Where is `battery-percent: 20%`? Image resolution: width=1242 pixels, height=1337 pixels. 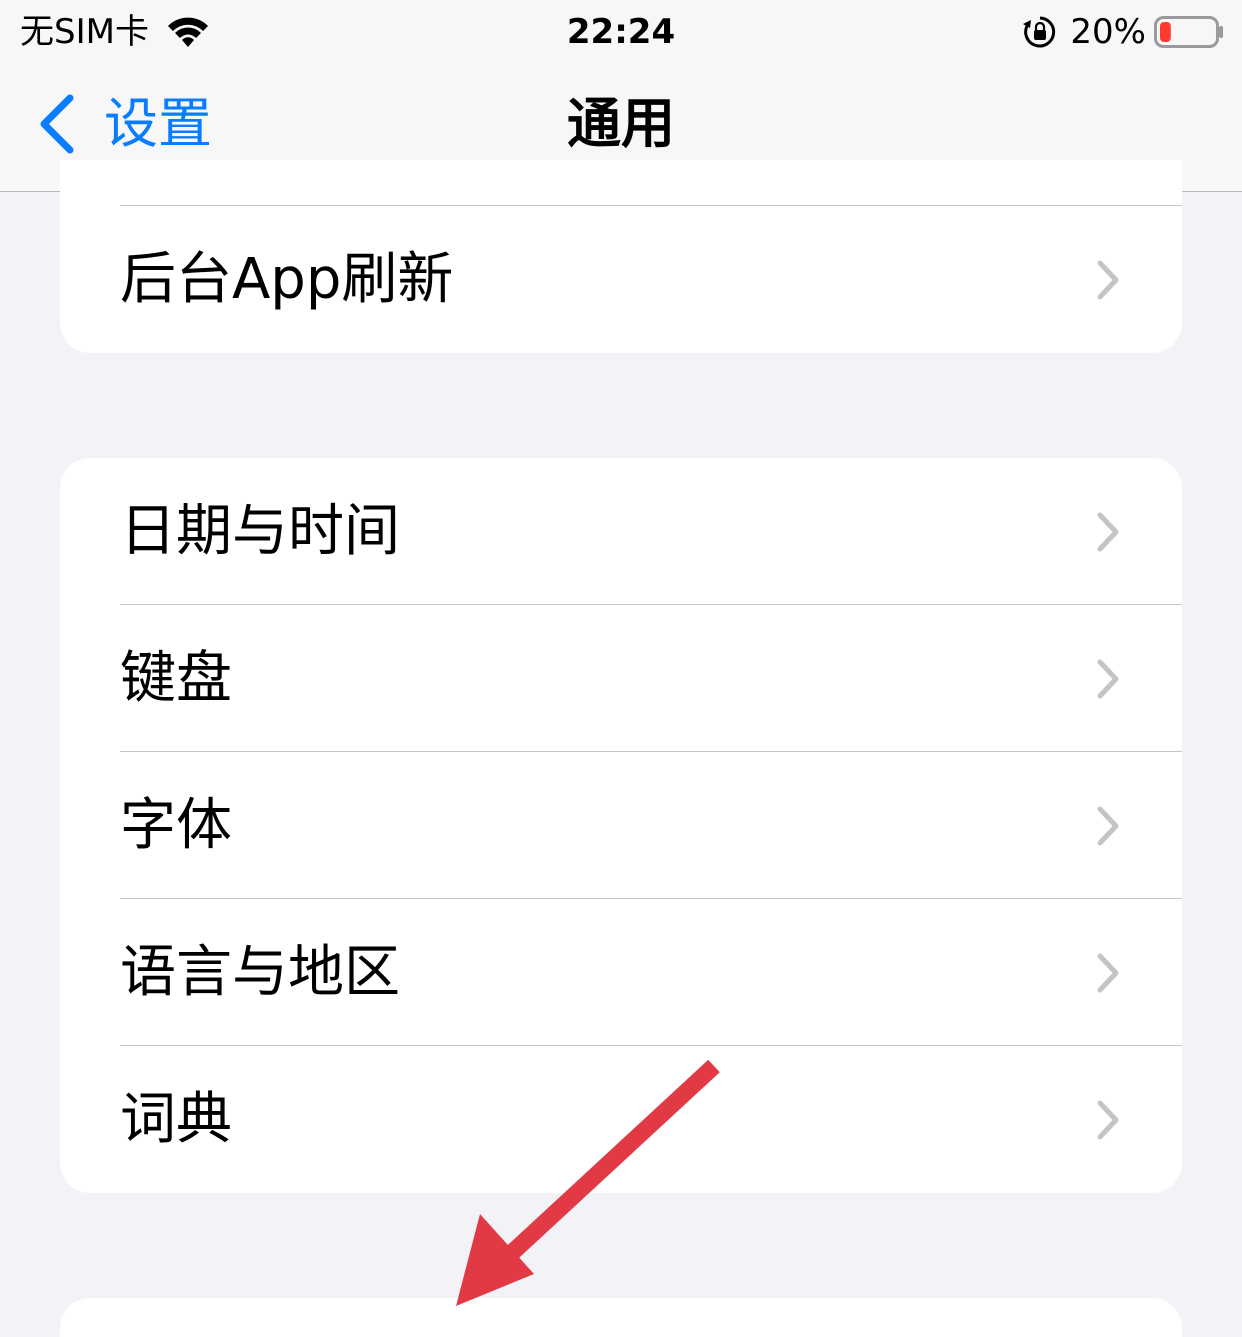
battery-percent: 20% is located at coordinates (1108, 32).